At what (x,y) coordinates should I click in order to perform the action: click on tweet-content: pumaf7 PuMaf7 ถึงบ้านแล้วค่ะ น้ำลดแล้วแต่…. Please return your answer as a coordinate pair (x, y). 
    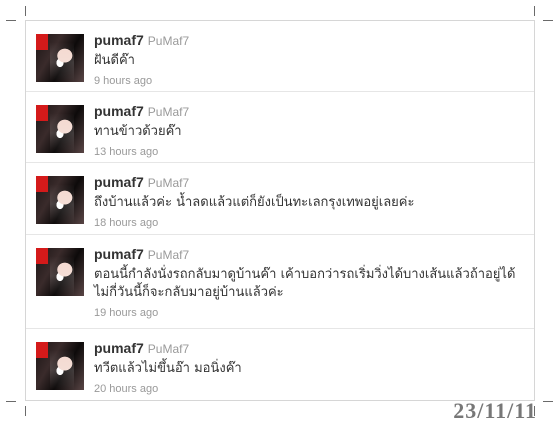
    Looking at the image, I should click on (309, 202).